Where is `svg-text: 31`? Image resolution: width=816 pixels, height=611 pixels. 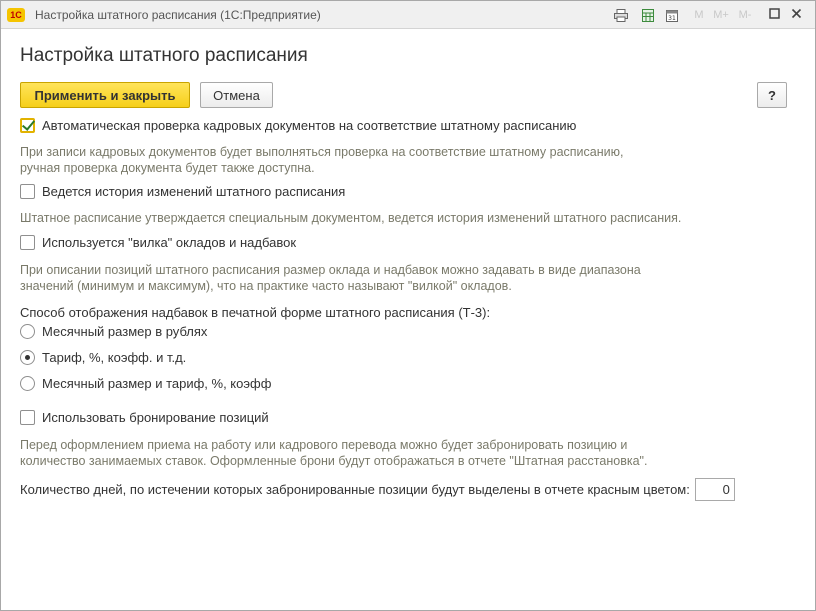 svg-text: 31 is located at coordinates (672, 18).